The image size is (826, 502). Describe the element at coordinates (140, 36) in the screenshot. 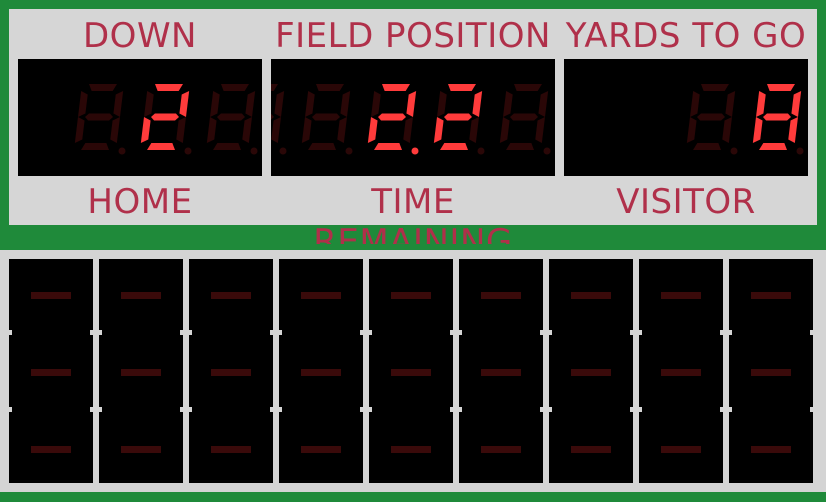

I see `down-label: DOWN` at that location.